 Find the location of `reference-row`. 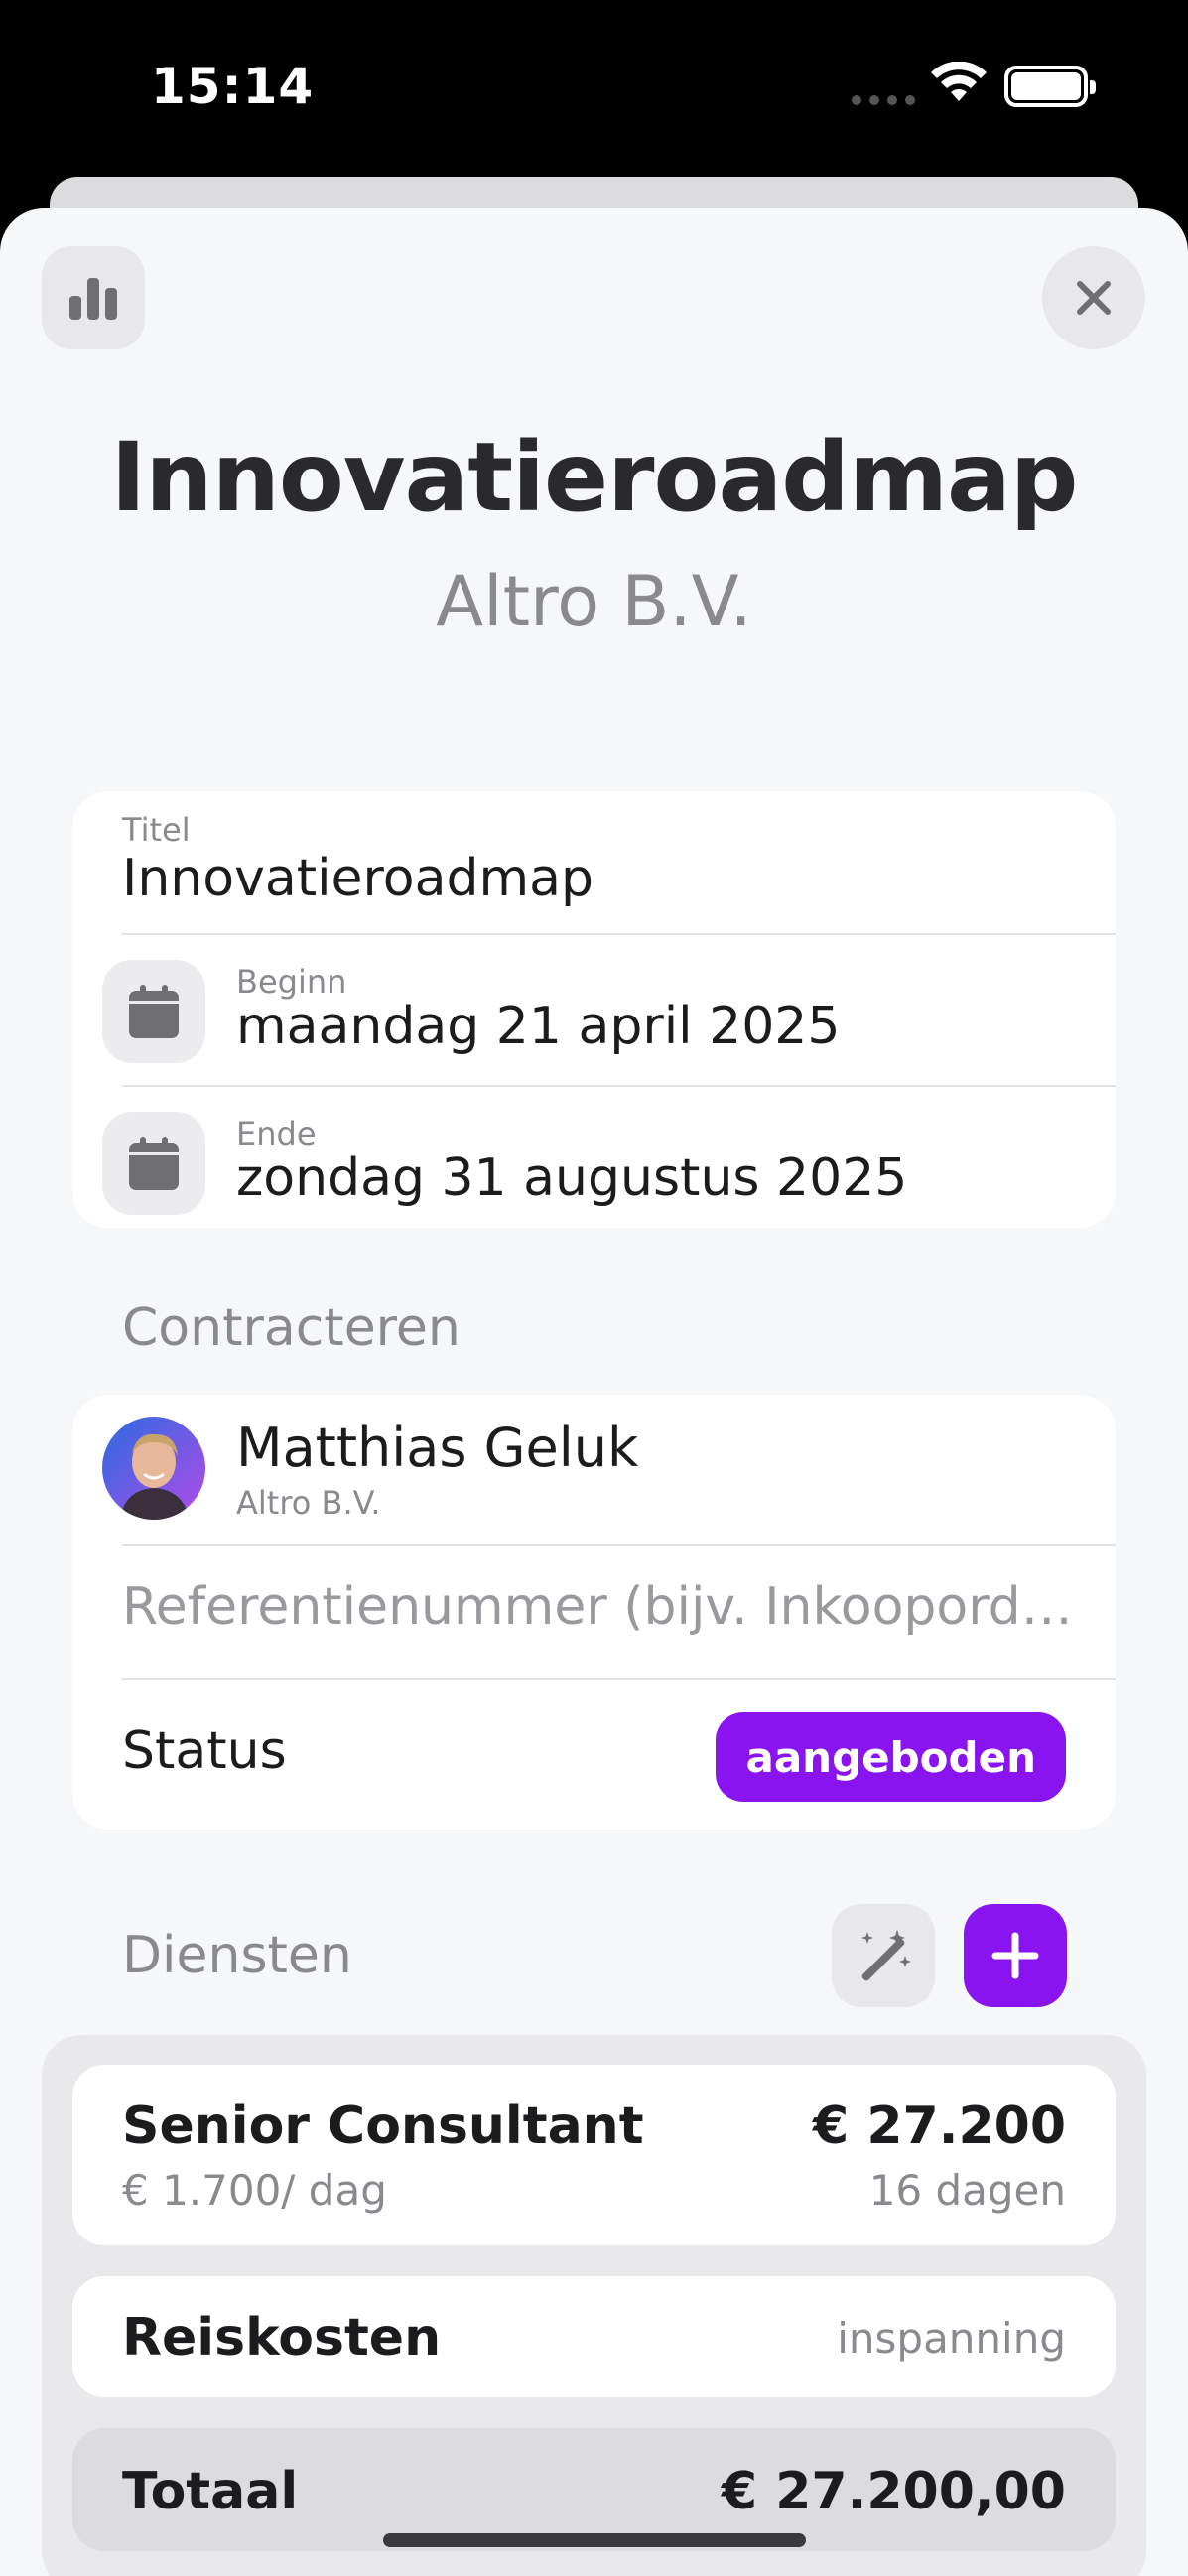

reference-row is located at coordinates (594, 1613).